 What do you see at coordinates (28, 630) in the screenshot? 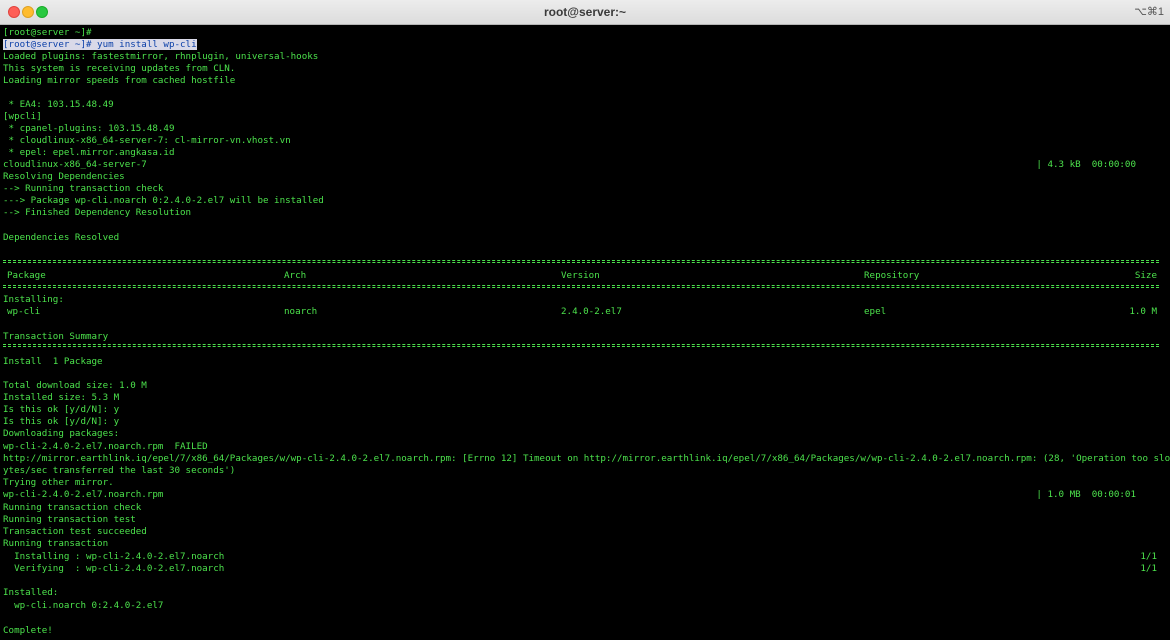
I see `terminal-line: Complete!` at bounding box center [28, 630].